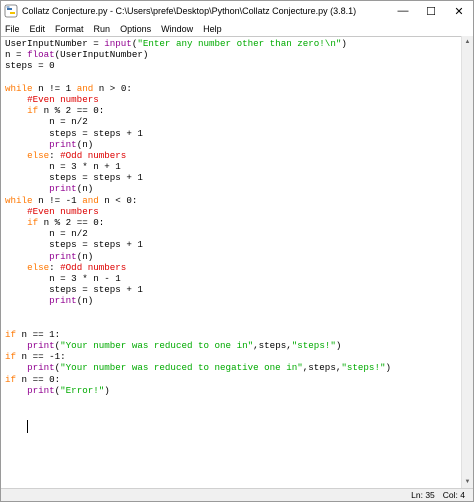 This screenshot has height=502, width=474. What do you see at coordinates (467, 262) in the screenshot?
I see `vertical-scrollbar: ▲ ▼` at bounding box center [467, 262].